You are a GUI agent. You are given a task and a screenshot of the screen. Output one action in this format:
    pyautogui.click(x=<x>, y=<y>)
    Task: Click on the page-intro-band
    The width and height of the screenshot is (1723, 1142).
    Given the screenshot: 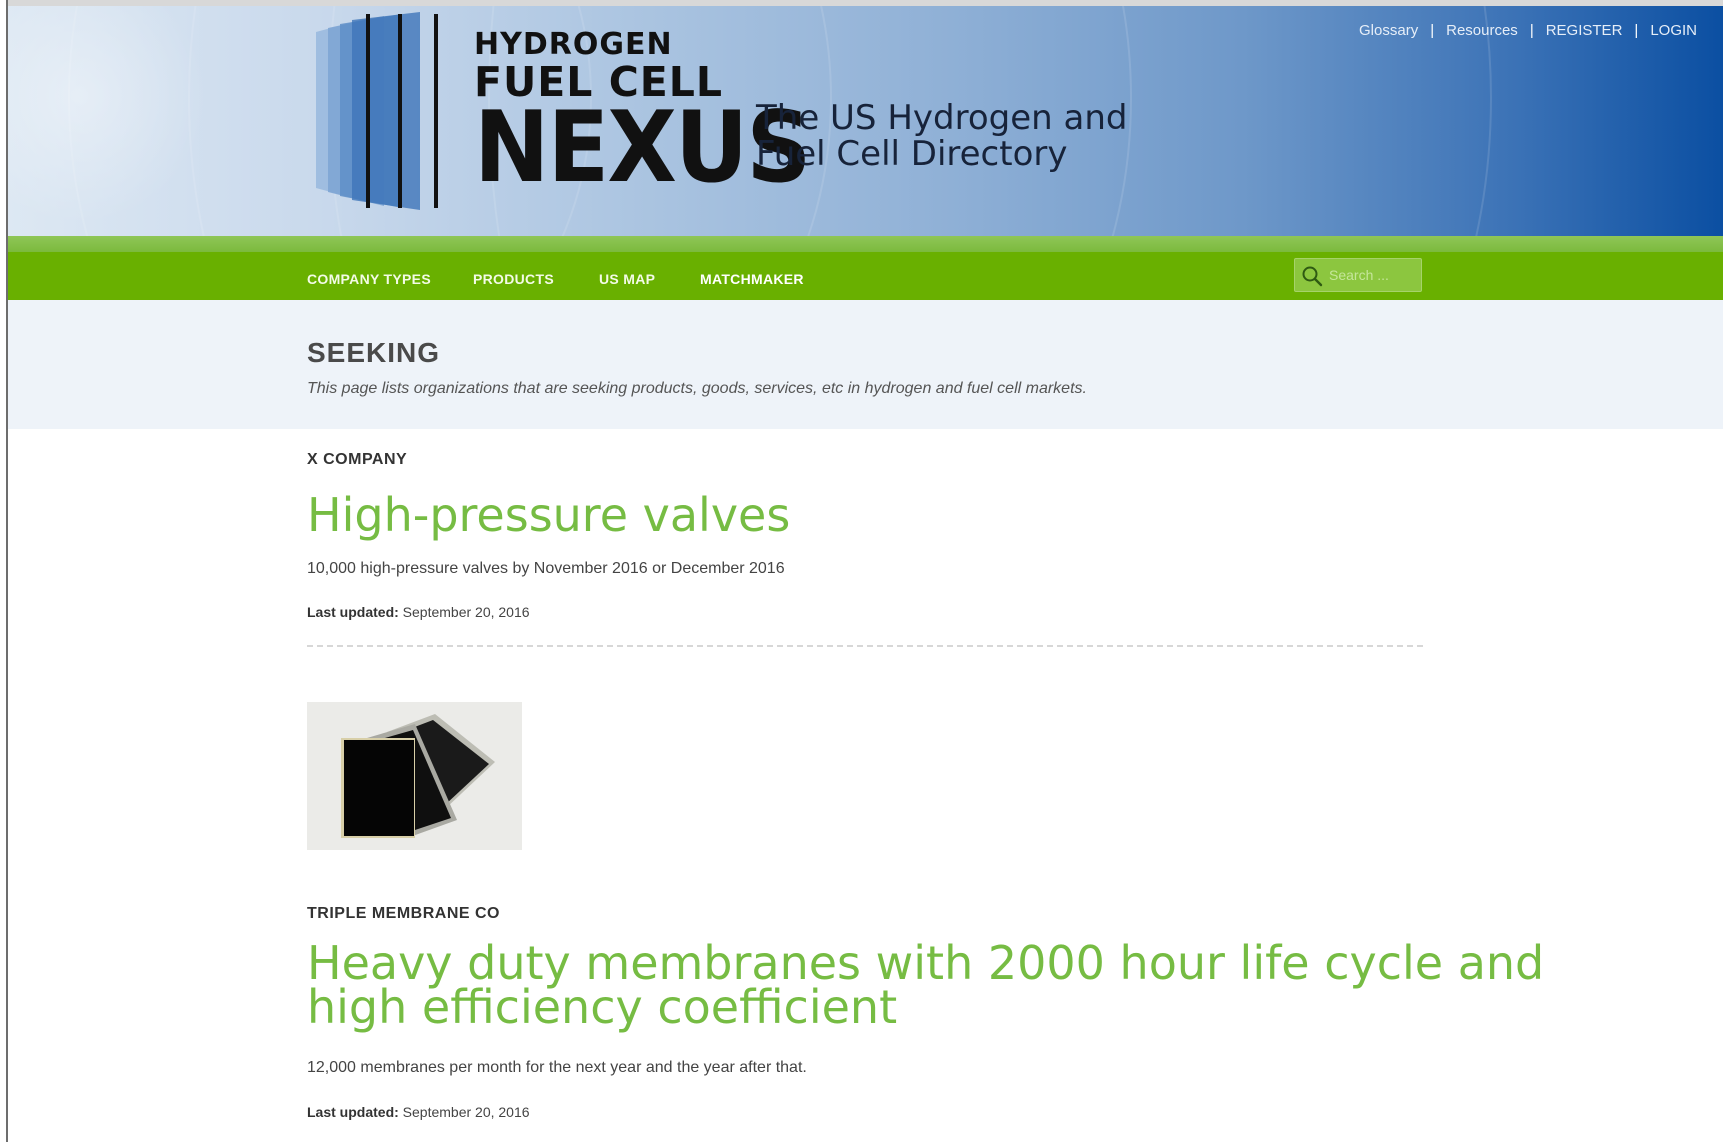 What is the action you would take?
    pyautogui.click(x=865, y=364)
    